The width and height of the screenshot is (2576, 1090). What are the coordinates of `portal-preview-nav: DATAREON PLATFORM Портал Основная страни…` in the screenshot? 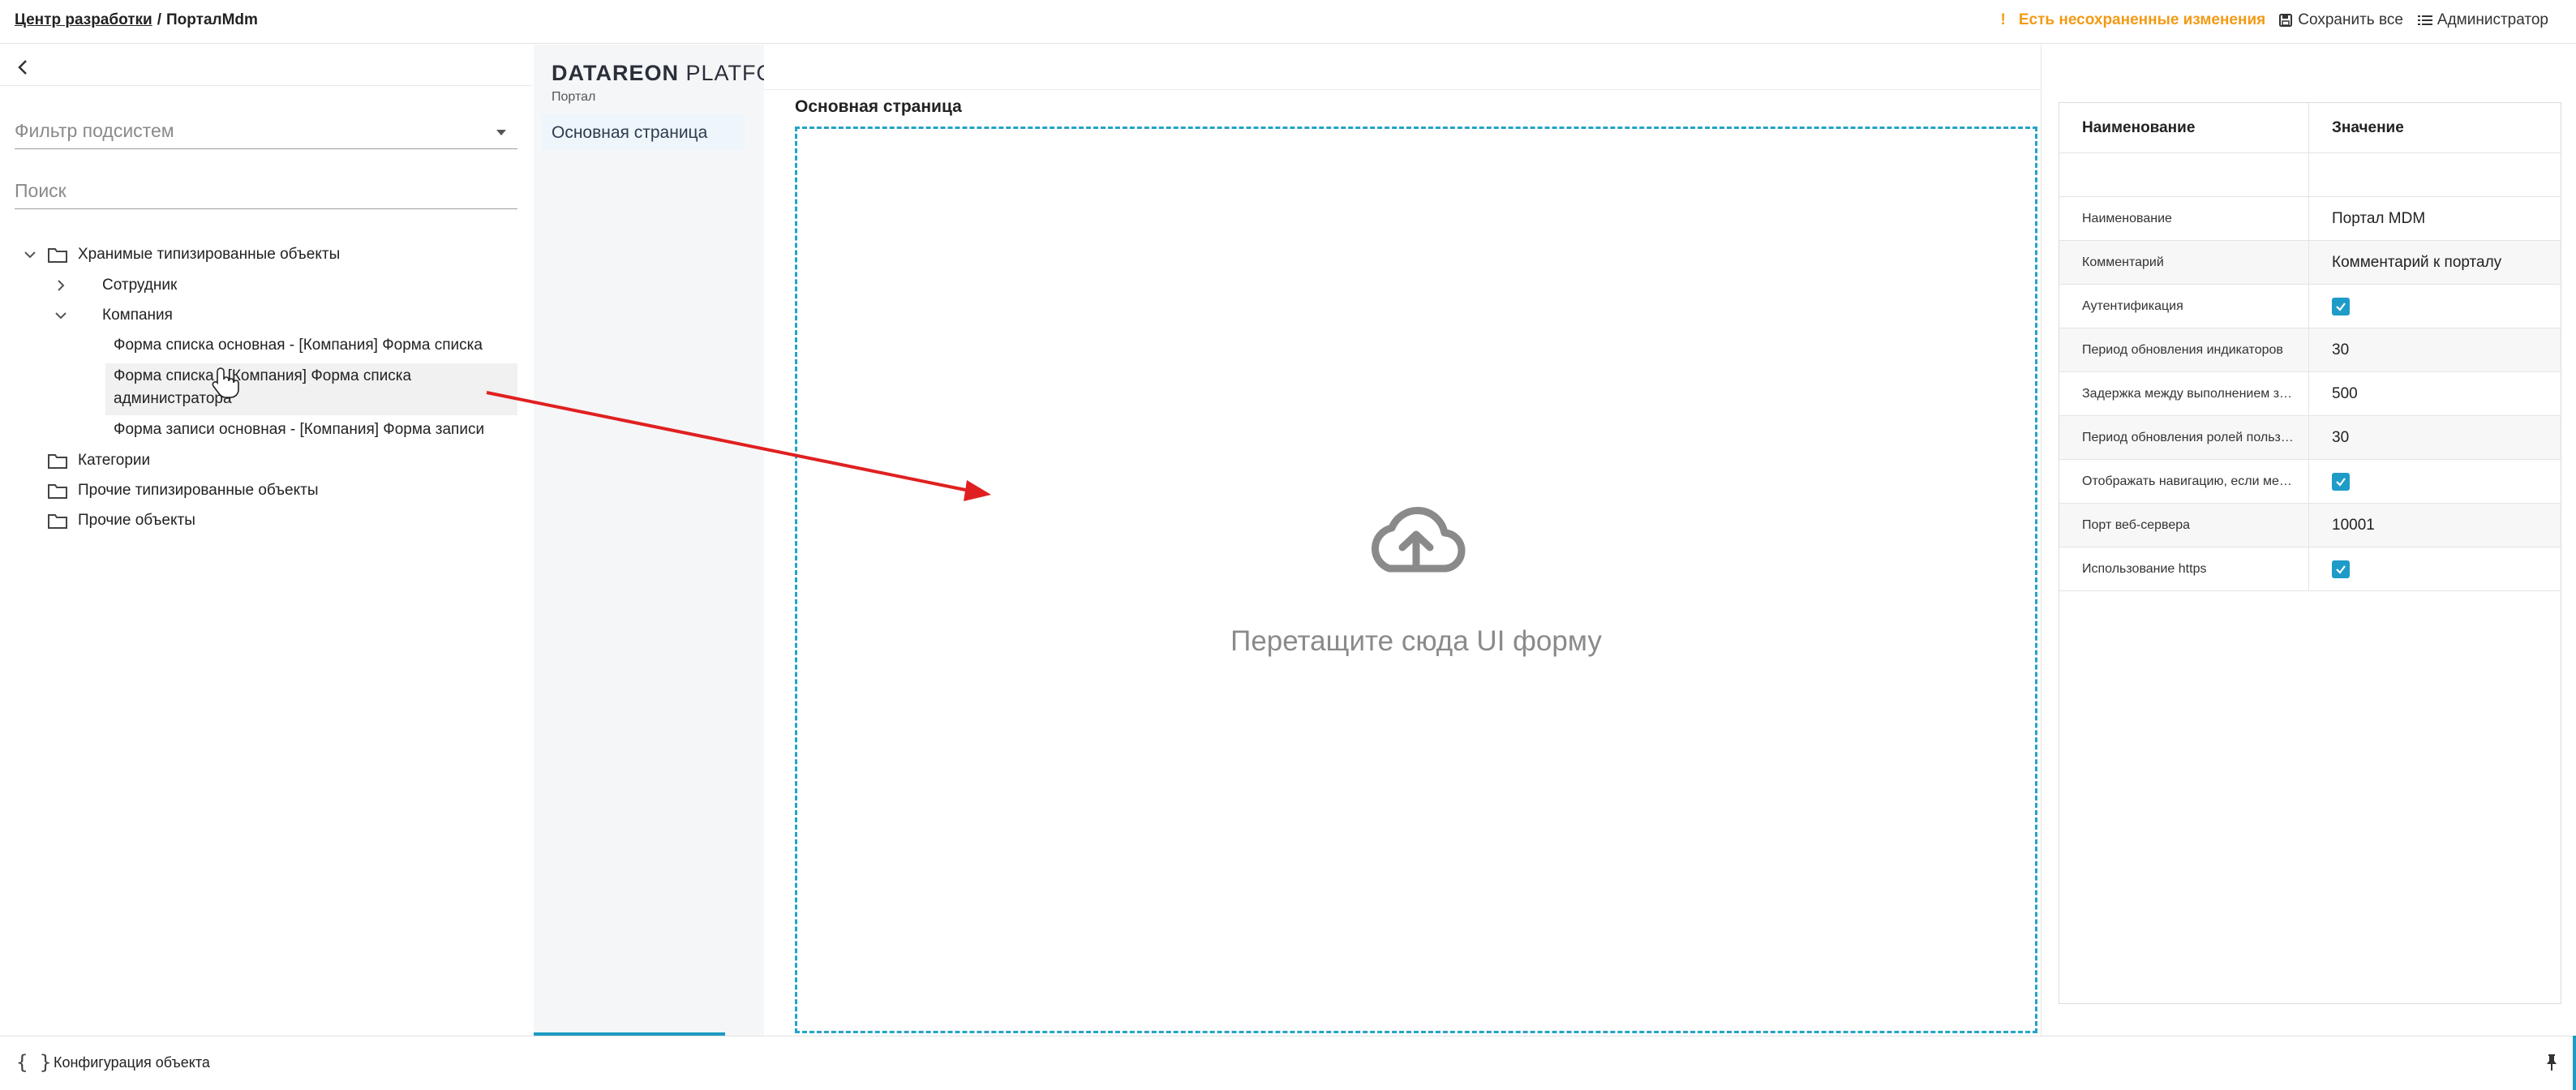 It's located at (649, 540).